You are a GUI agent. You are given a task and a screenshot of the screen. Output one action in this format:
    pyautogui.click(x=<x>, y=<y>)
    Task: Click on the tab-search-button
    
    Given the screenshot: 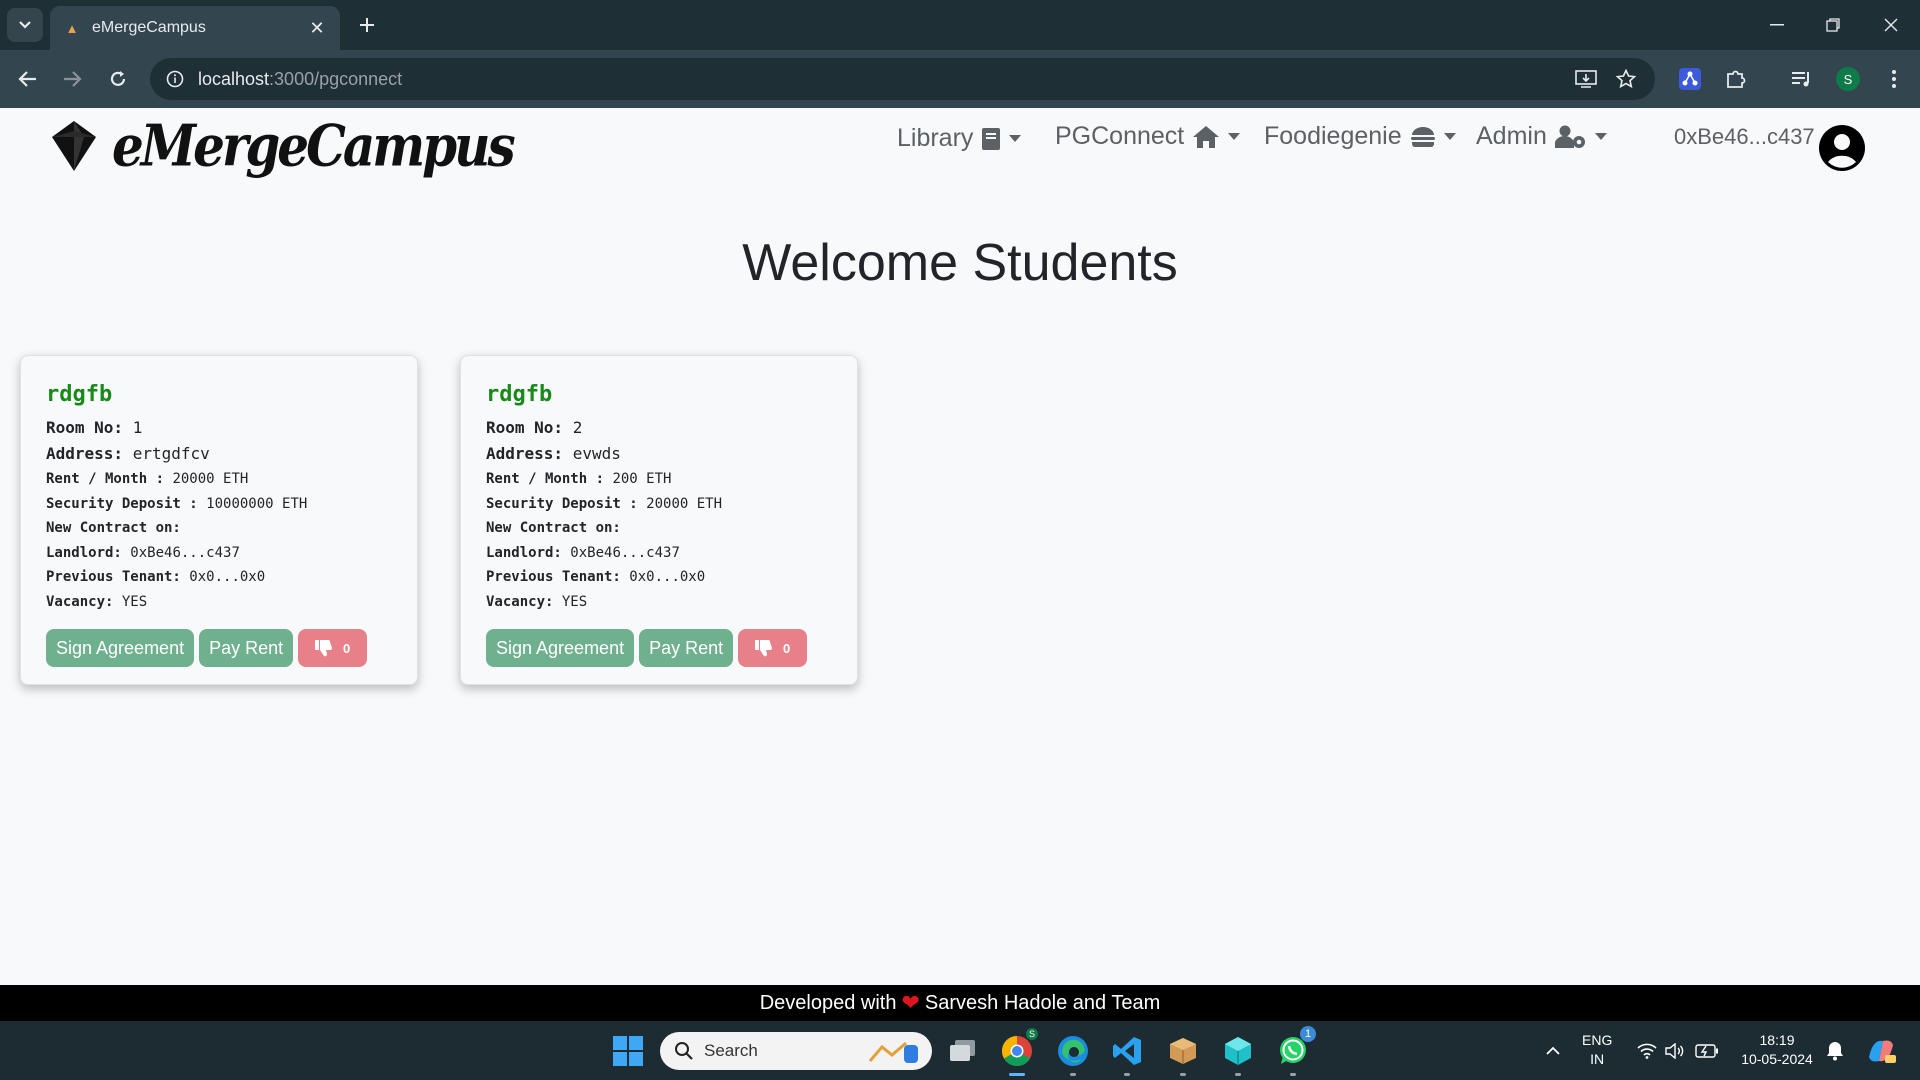 What is the action you would take?
    pyautogui.click(x=25, y=25)
    